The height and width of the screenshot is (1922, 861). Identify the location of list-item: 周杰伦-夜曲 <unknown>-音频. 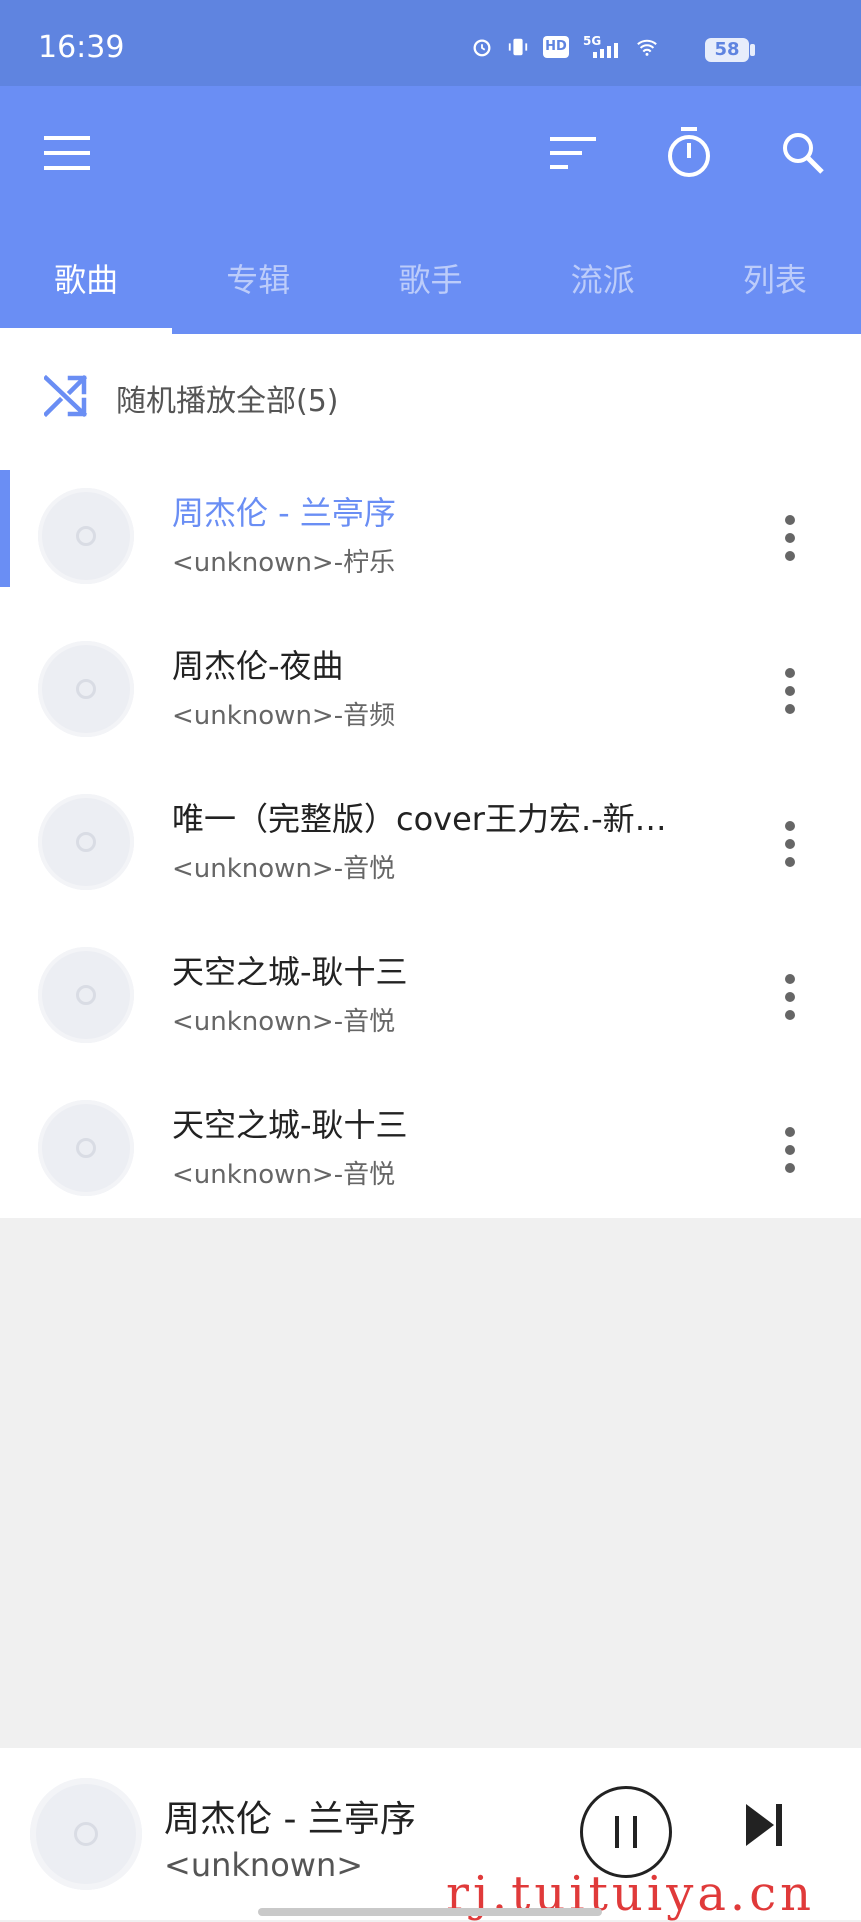
(430, 699).